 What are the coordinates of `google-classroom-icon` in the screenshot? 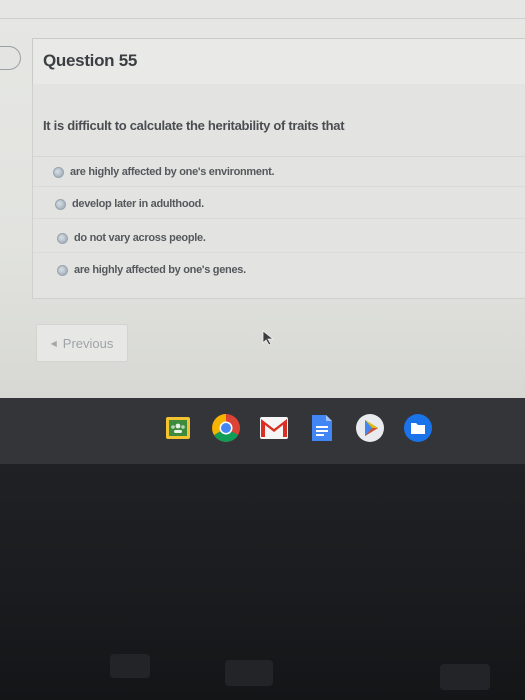 It's located at (178, 428).